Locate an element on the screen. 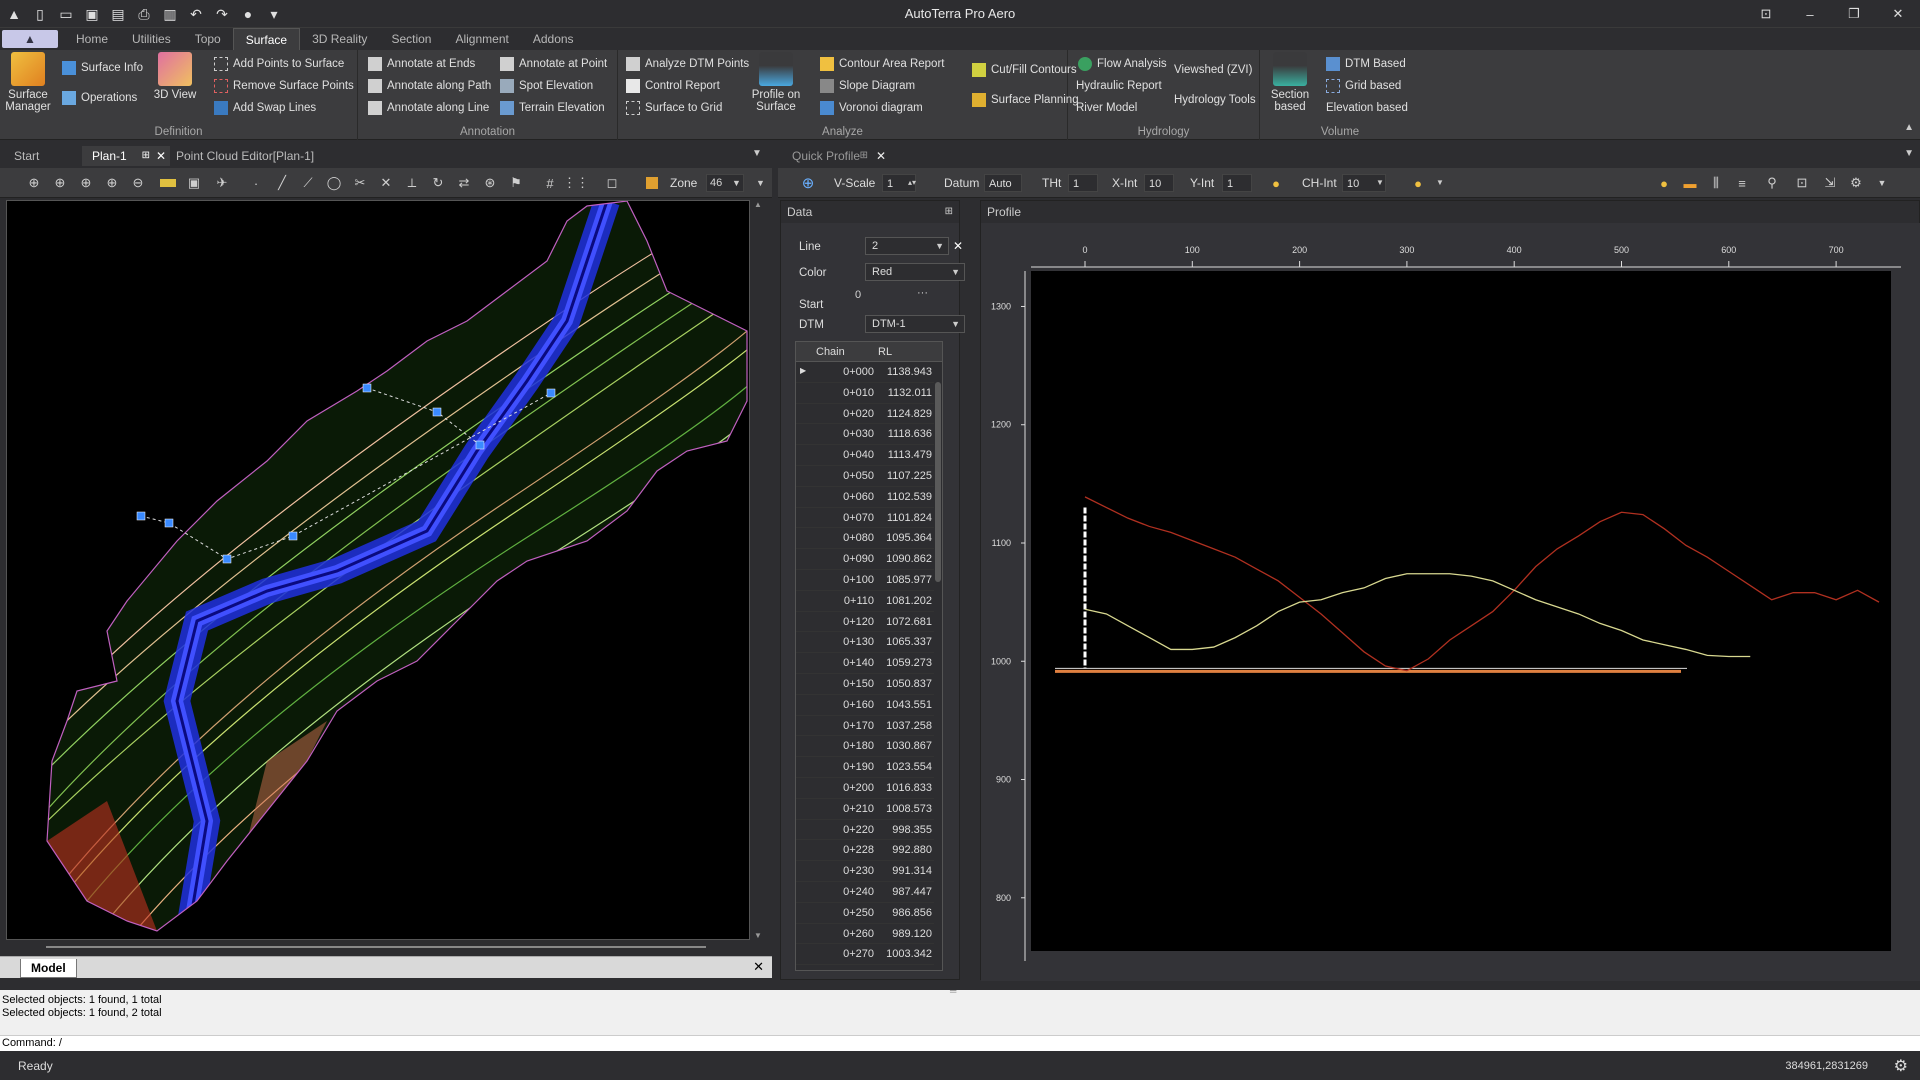 The width and height of the screenshot is (1920, 1080). annotate-along-path-button: Annotate along Path is located at coordinates (429, 86).